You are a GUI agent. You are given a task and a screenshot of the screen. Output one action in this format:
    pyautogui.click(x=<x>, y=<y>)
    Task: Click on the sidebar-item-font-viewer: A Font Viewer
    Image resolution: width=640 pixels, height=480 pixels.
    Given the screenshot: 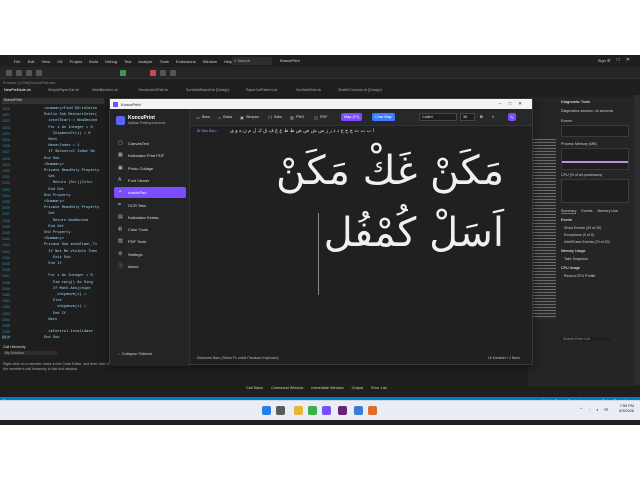 What is the action you would take?
    pyautogui.click(x=150, y=180)
    